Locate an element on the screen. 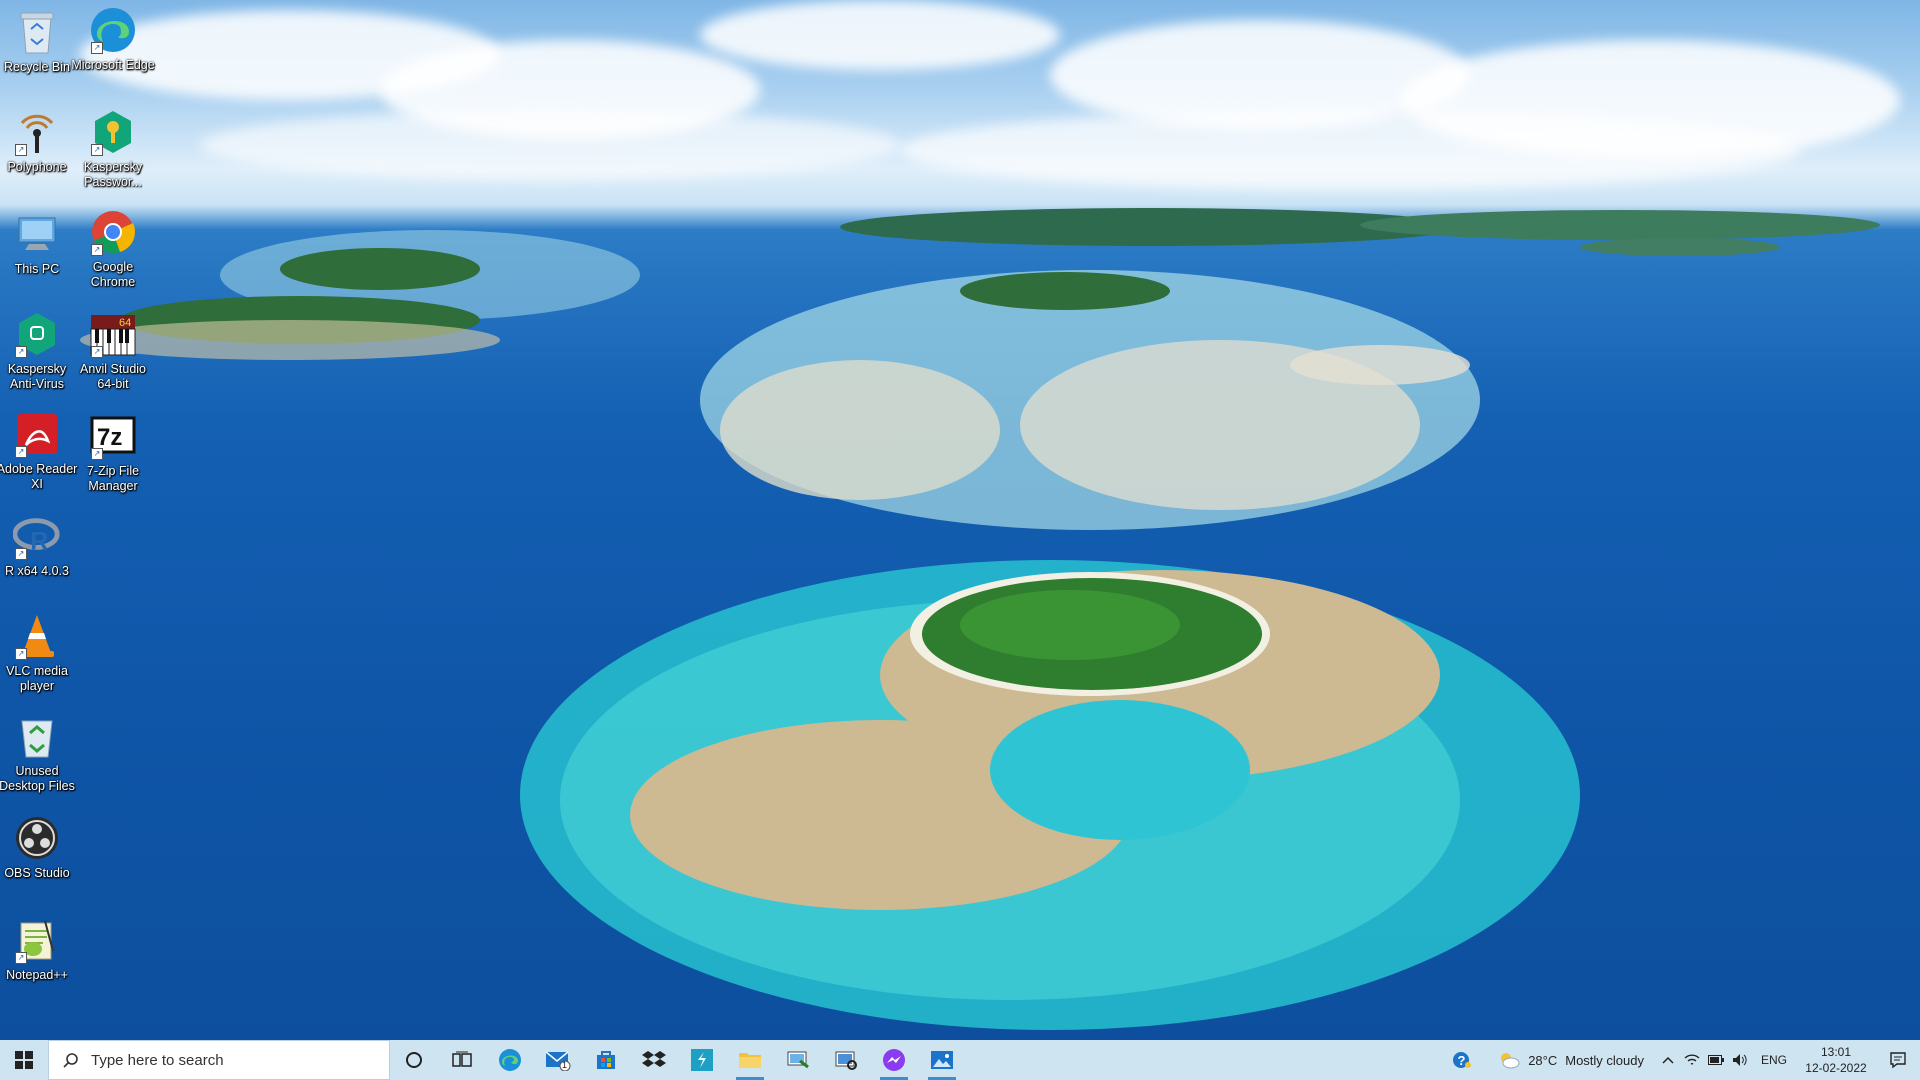 This screenshot has width=1920, height=1080. taskbar-file-explorer-button is located at coordinates (750, 1060).